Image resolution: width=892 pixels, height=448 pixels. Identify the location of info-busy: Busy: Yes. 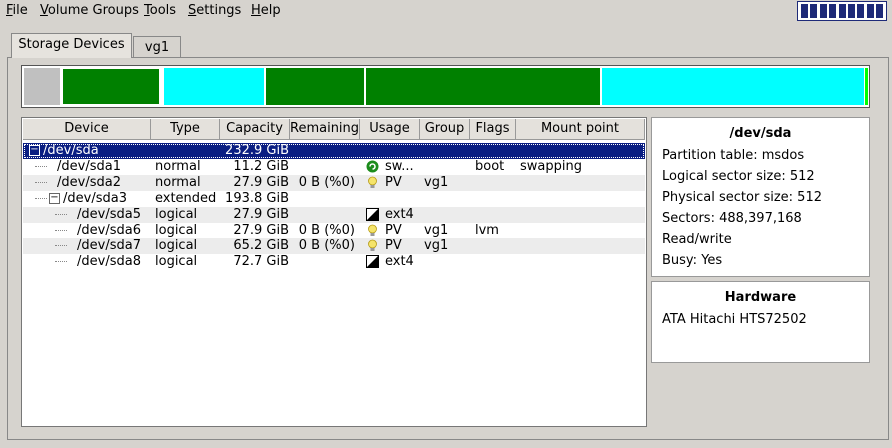
(692, 260).